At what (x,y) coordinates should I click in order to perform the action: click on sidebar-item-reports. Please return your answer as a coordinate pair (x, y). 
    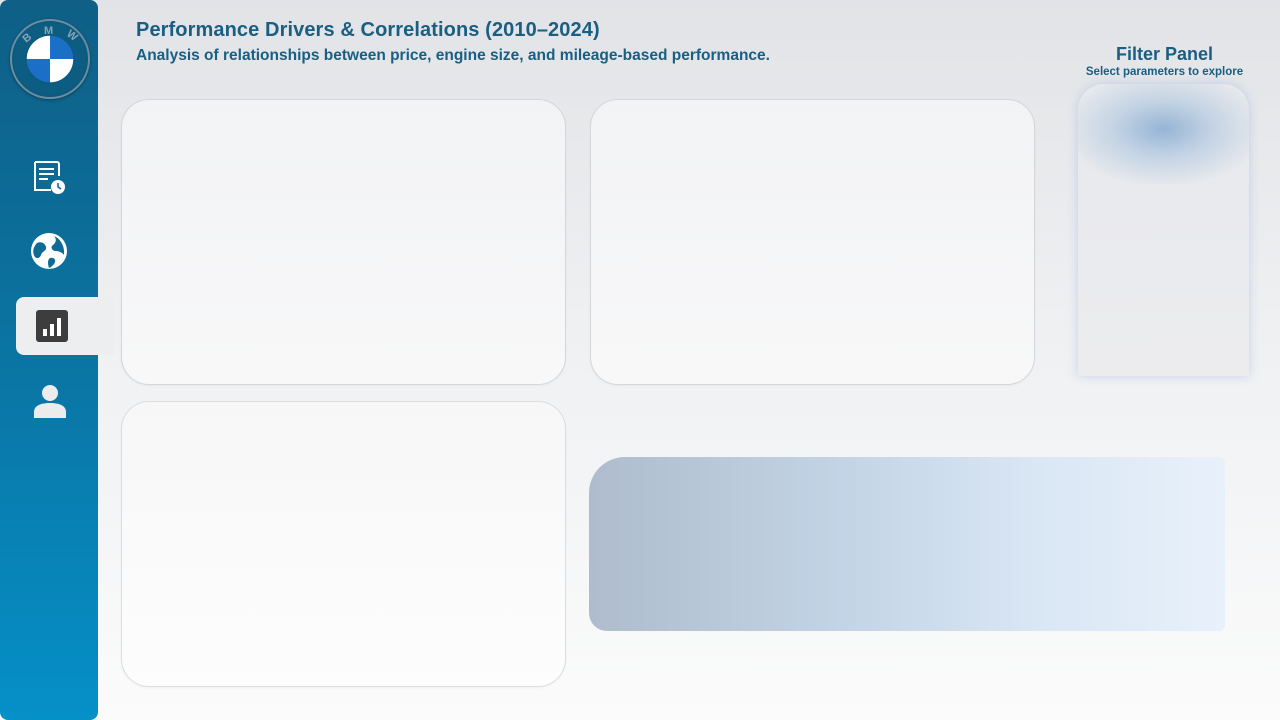
    Looking at the image, I should click on (49, 177).